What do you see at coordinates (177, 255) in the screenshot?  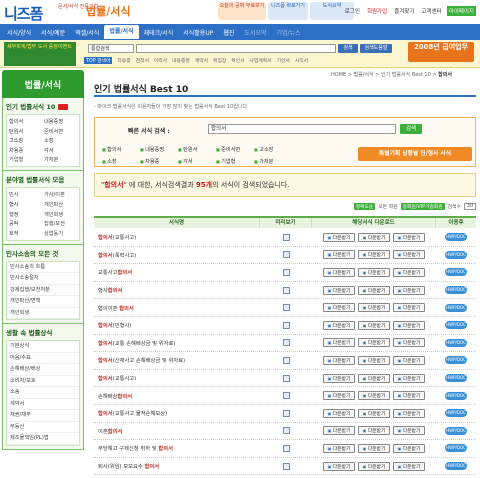 I see `form-name-link: 합의서(폭력사고)` at bounding box center [177, 255].